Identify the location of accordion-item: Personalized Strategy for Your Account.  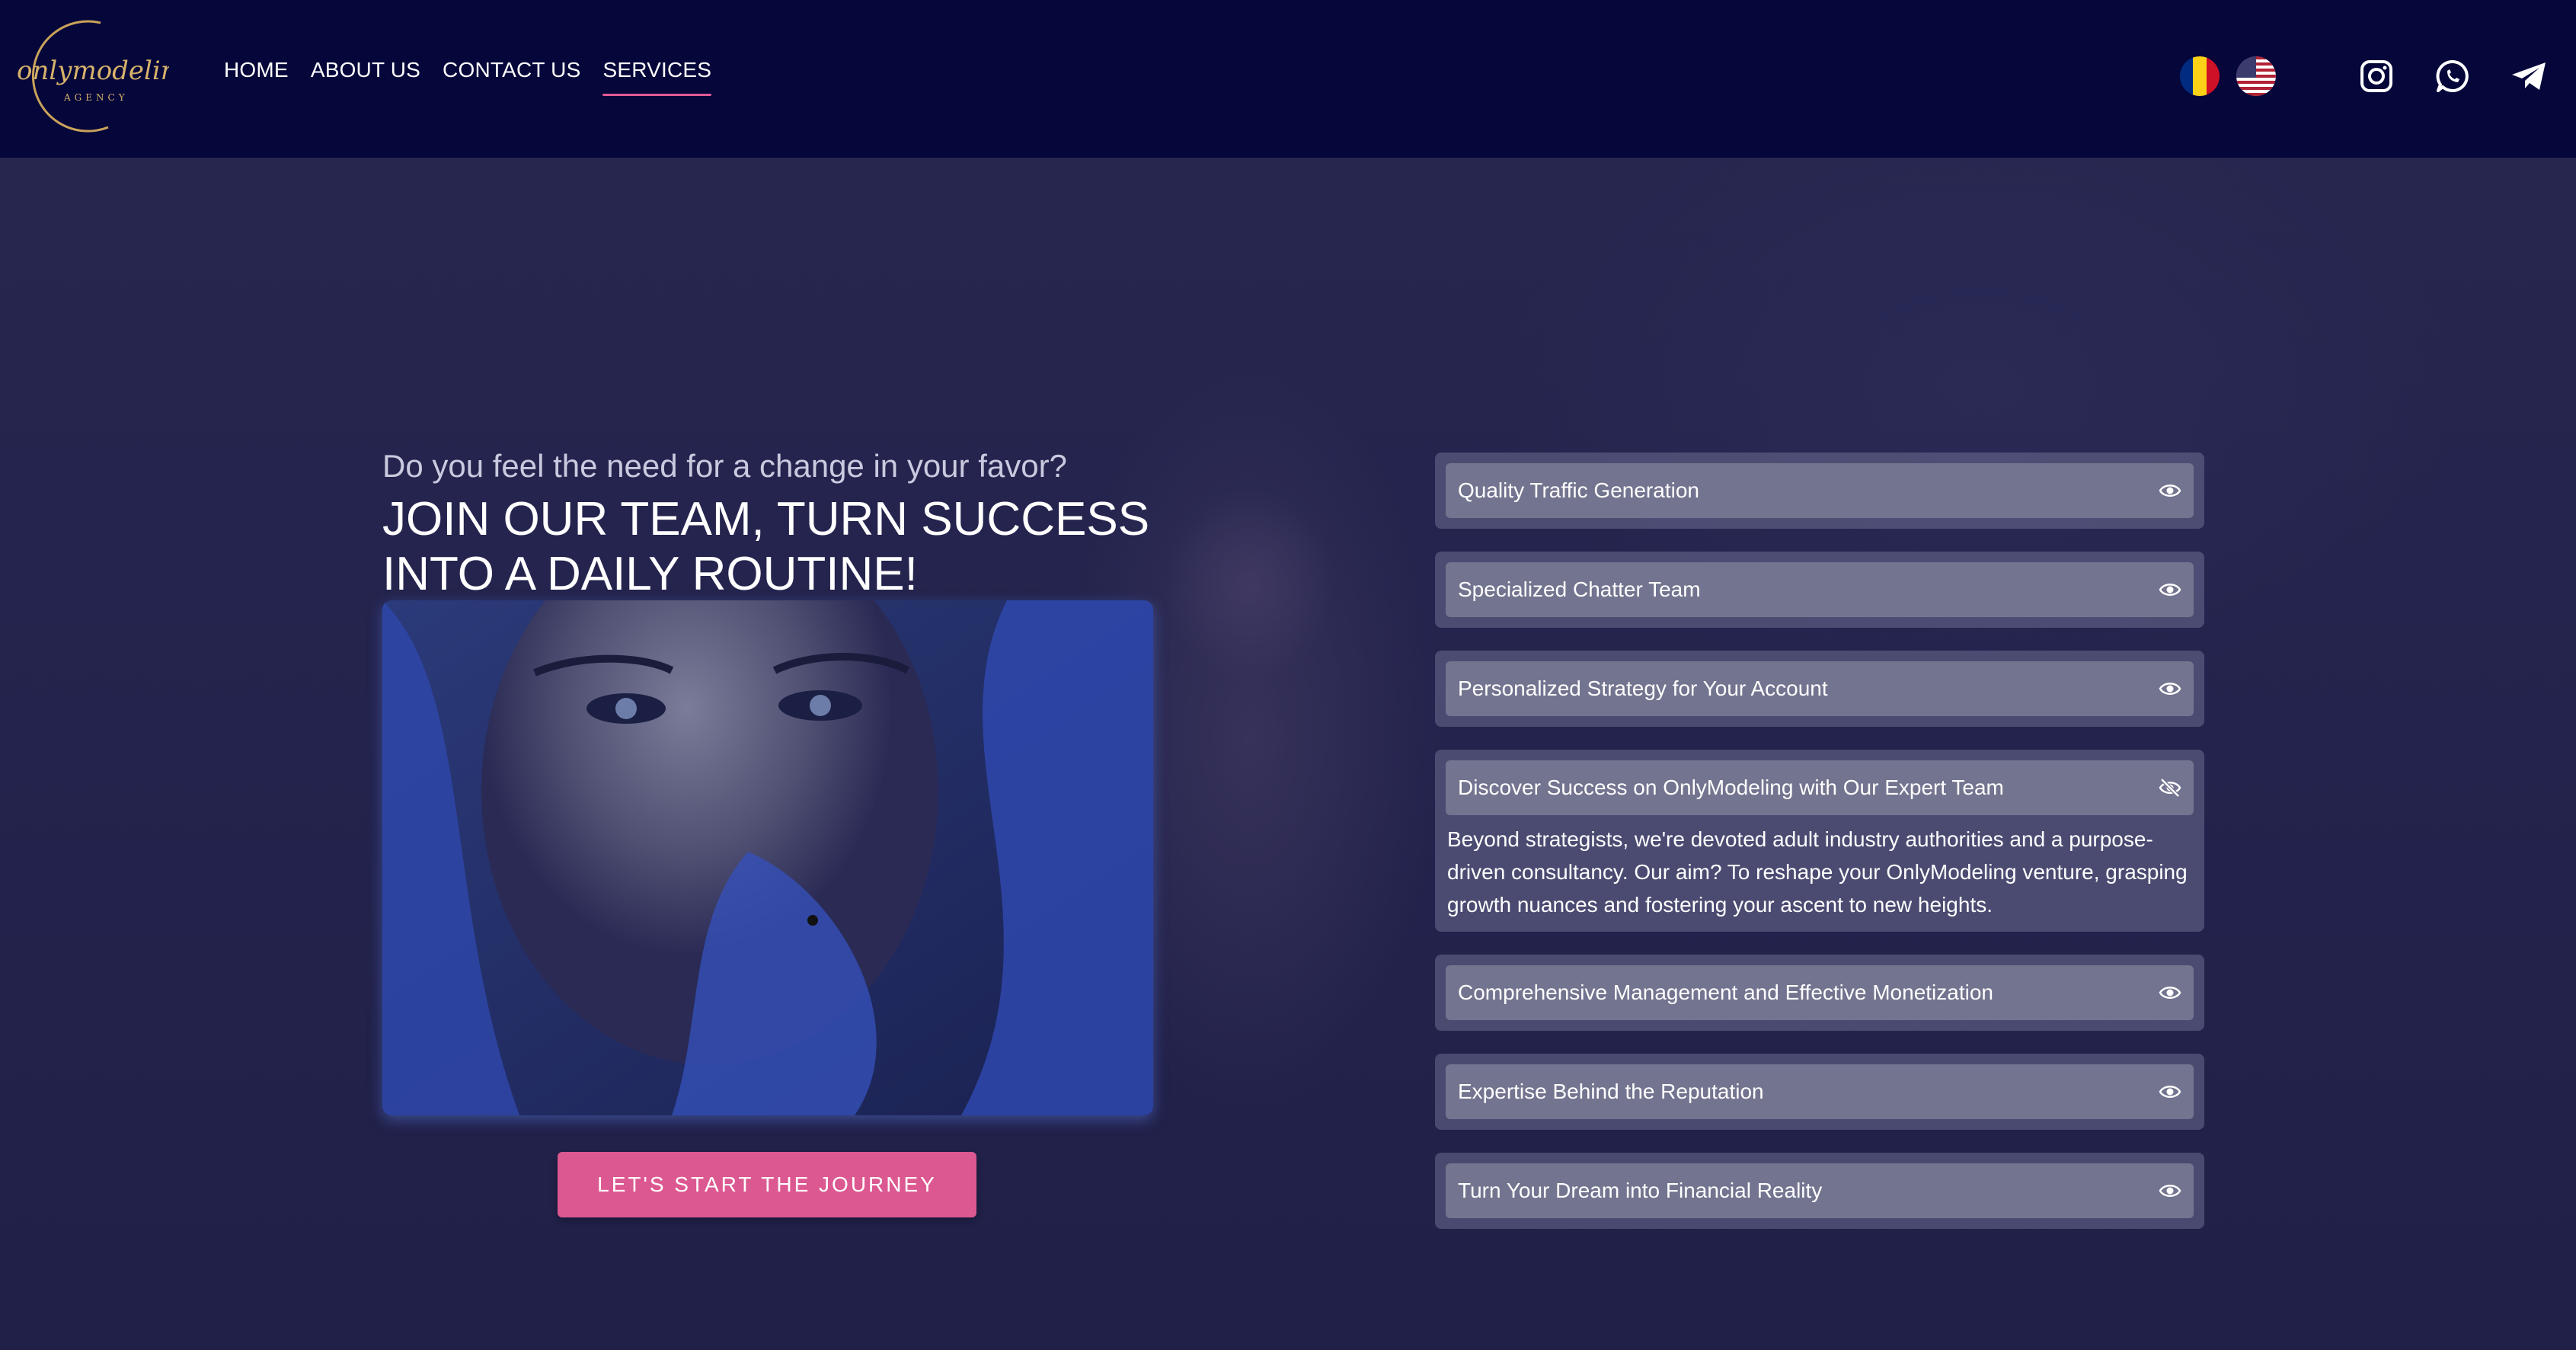
(1819, 689).